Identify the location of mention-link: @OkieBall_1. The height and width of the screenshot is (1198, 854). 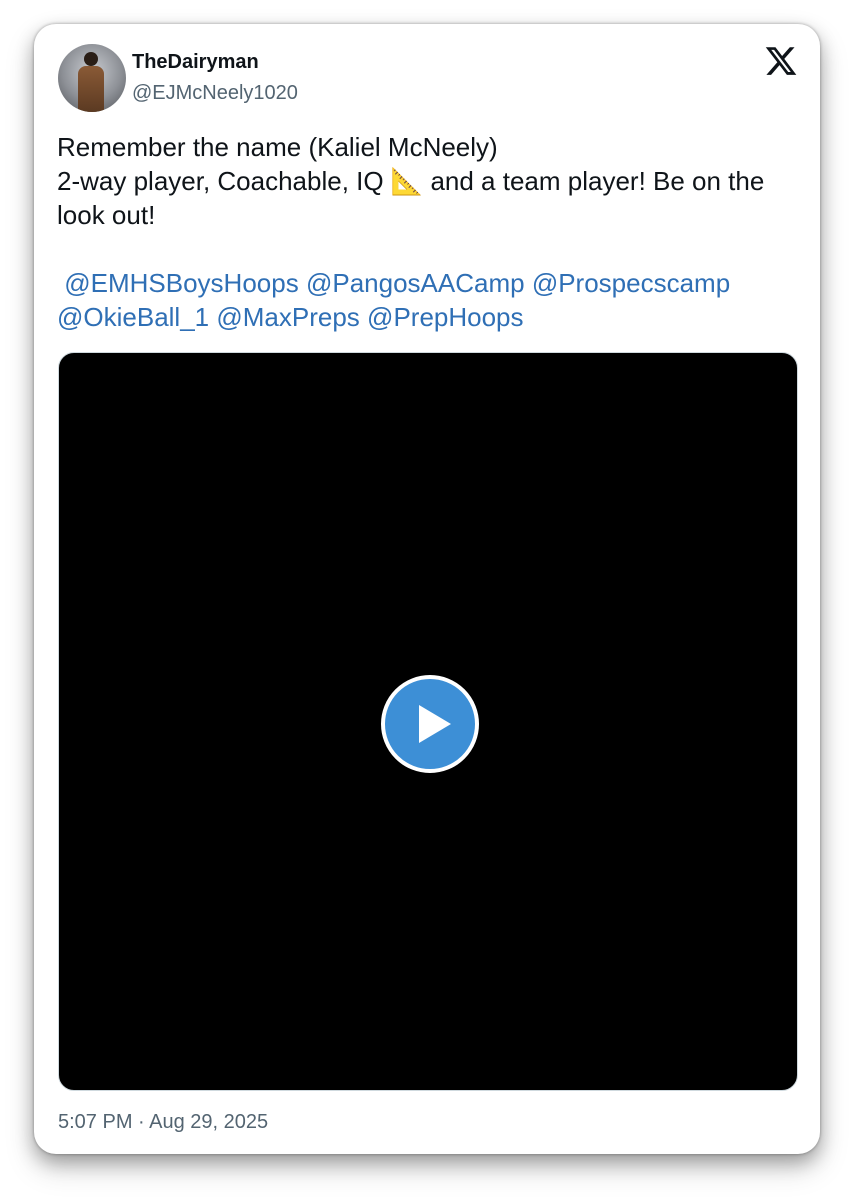
(133, 317).